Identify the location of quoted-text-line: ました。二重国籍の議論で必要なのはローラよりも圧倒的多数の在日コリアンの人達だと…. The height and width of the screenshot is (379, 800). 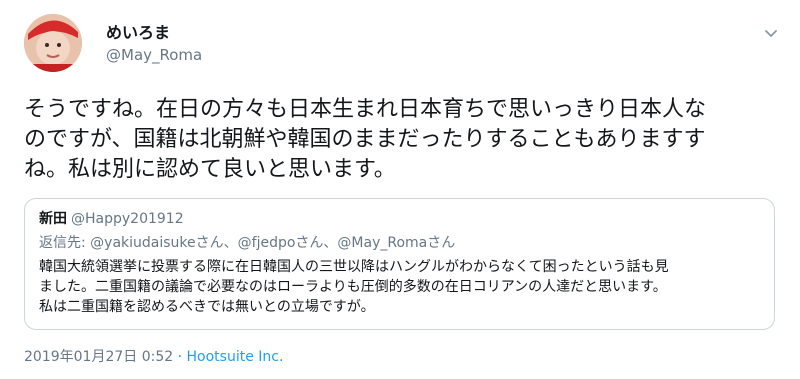
(353, 287).